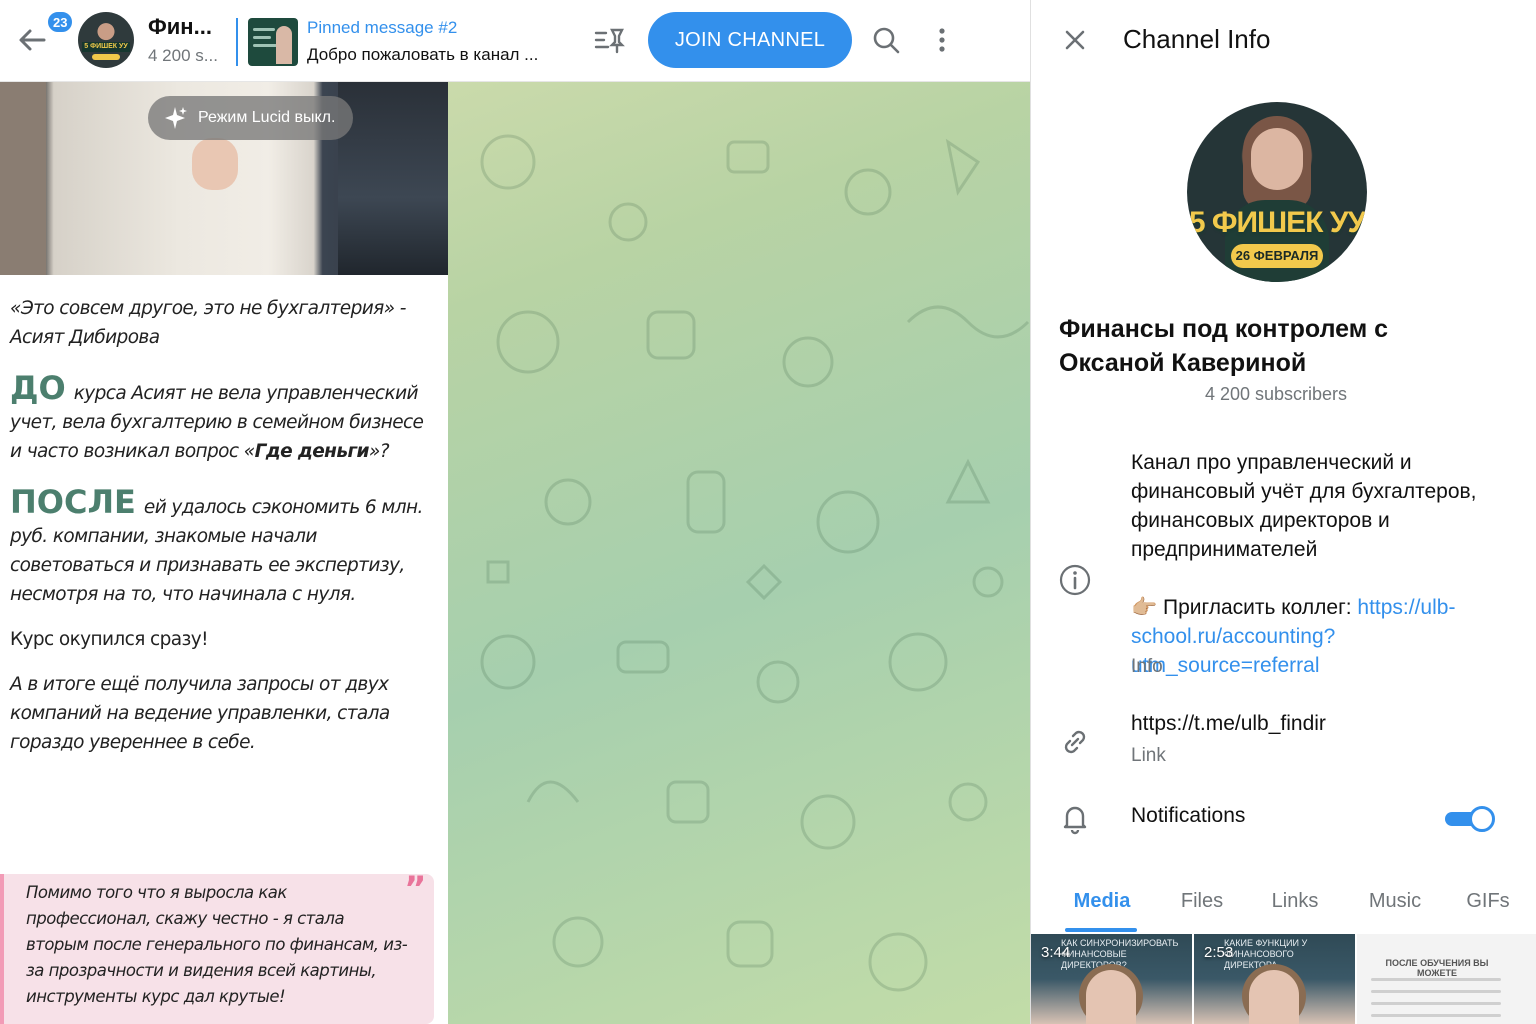 The image size is (1536, 1024). I want to click on more-options-icon, so click(942, 40).